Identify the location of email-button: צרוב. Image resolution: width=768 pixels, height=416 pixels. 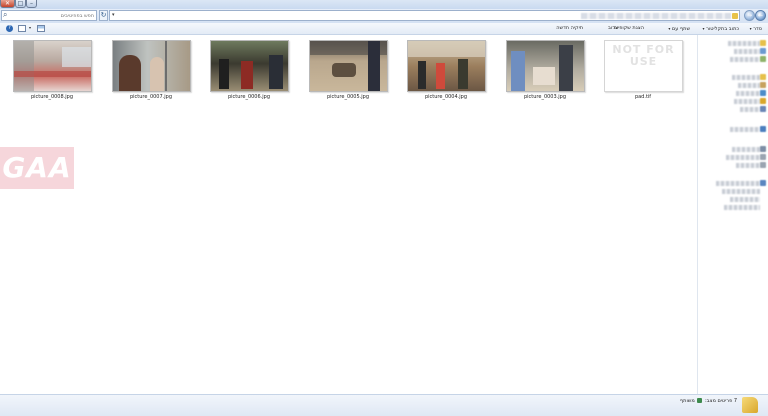
(613, 28).